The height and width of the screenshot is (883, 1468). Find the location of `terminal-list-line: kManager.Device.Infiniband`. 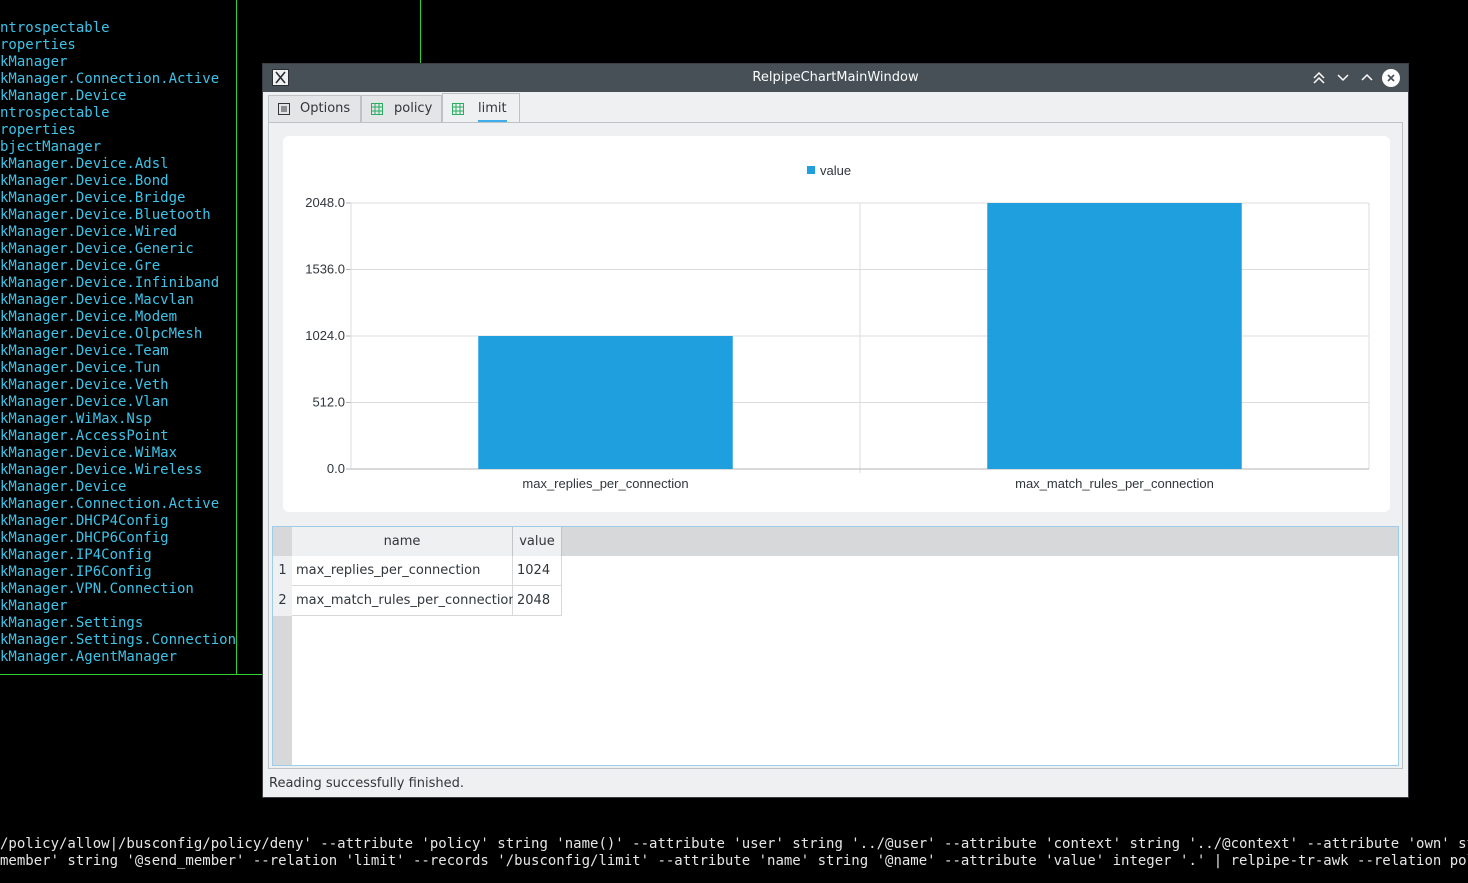

terminal-list-line: kManager.Device.Infiniband is located at coordinates (110, 283).